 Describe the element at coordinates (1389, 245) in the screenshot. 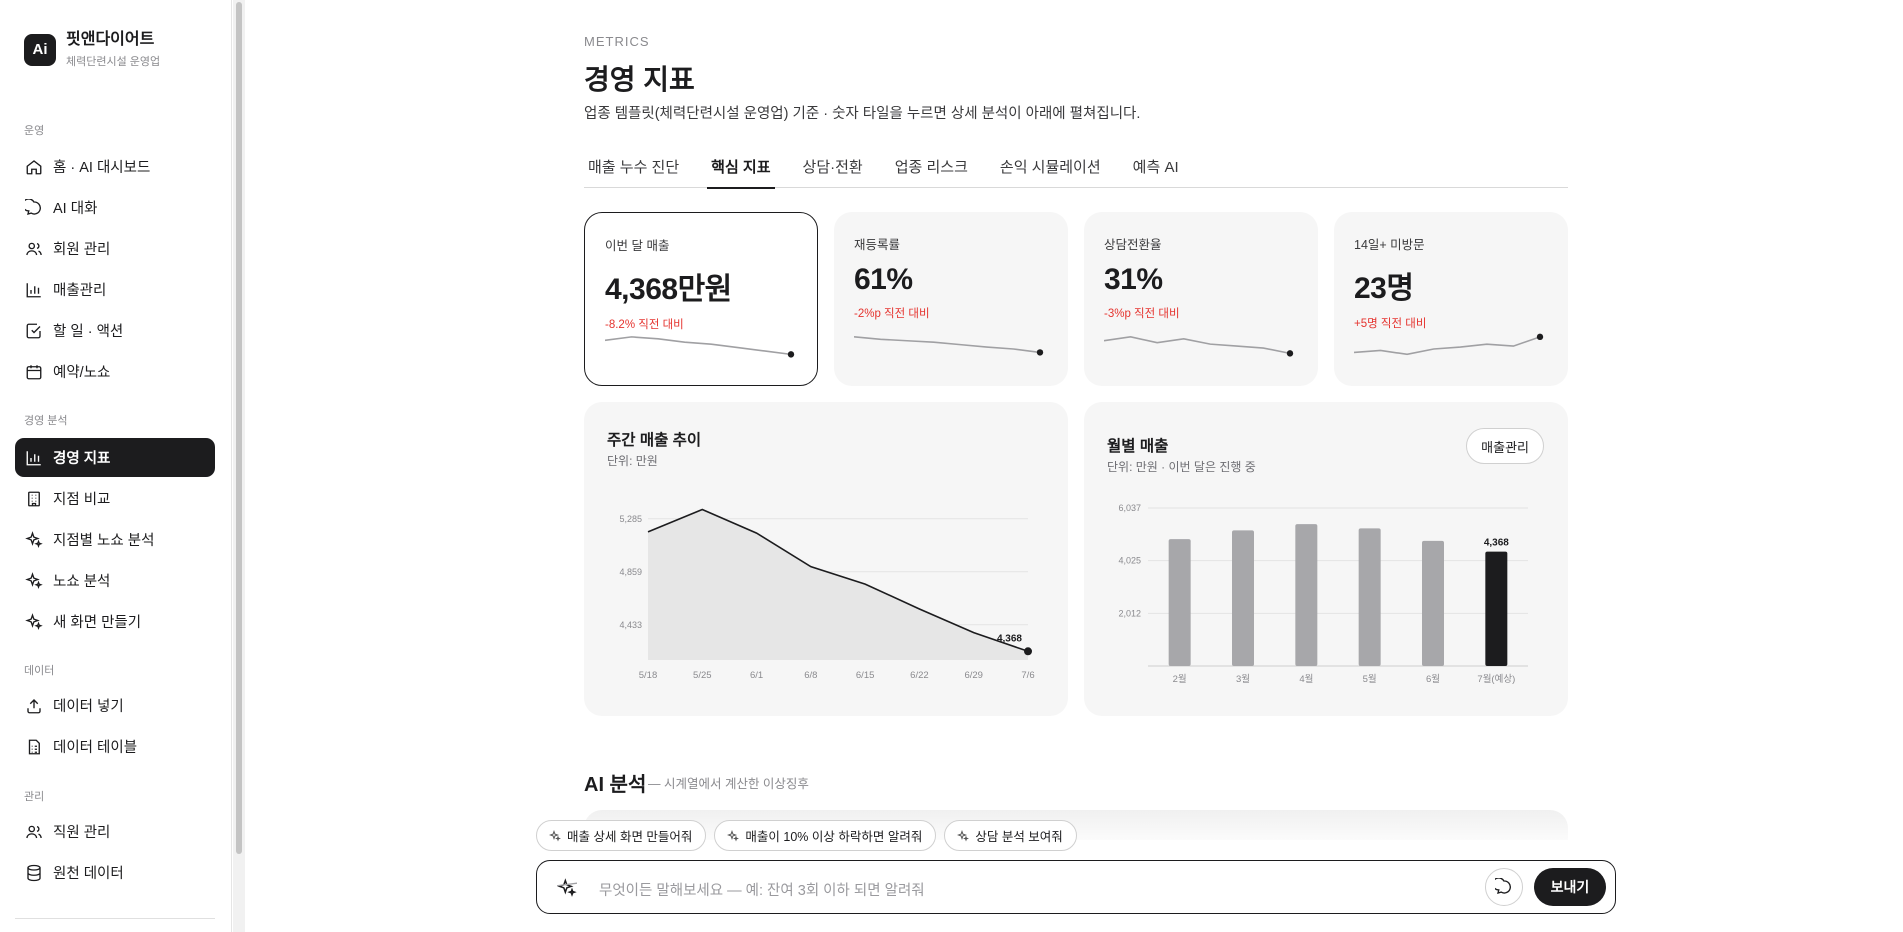

I see `tile-label: 14일+ 미방문` at that location.